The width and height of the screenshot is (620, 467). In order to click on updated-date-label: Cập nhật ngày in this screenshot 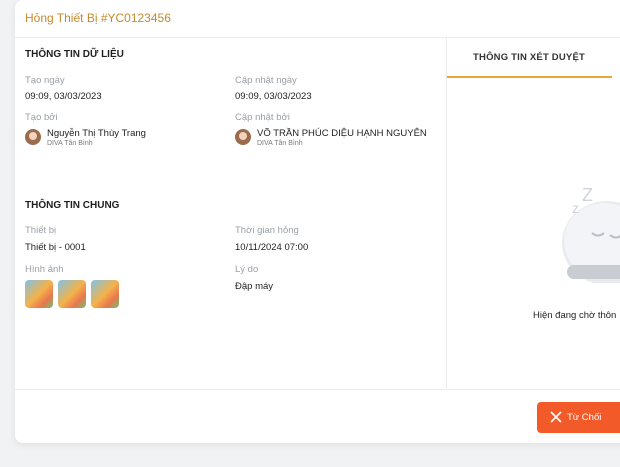, I will do `click(266, 80)`.